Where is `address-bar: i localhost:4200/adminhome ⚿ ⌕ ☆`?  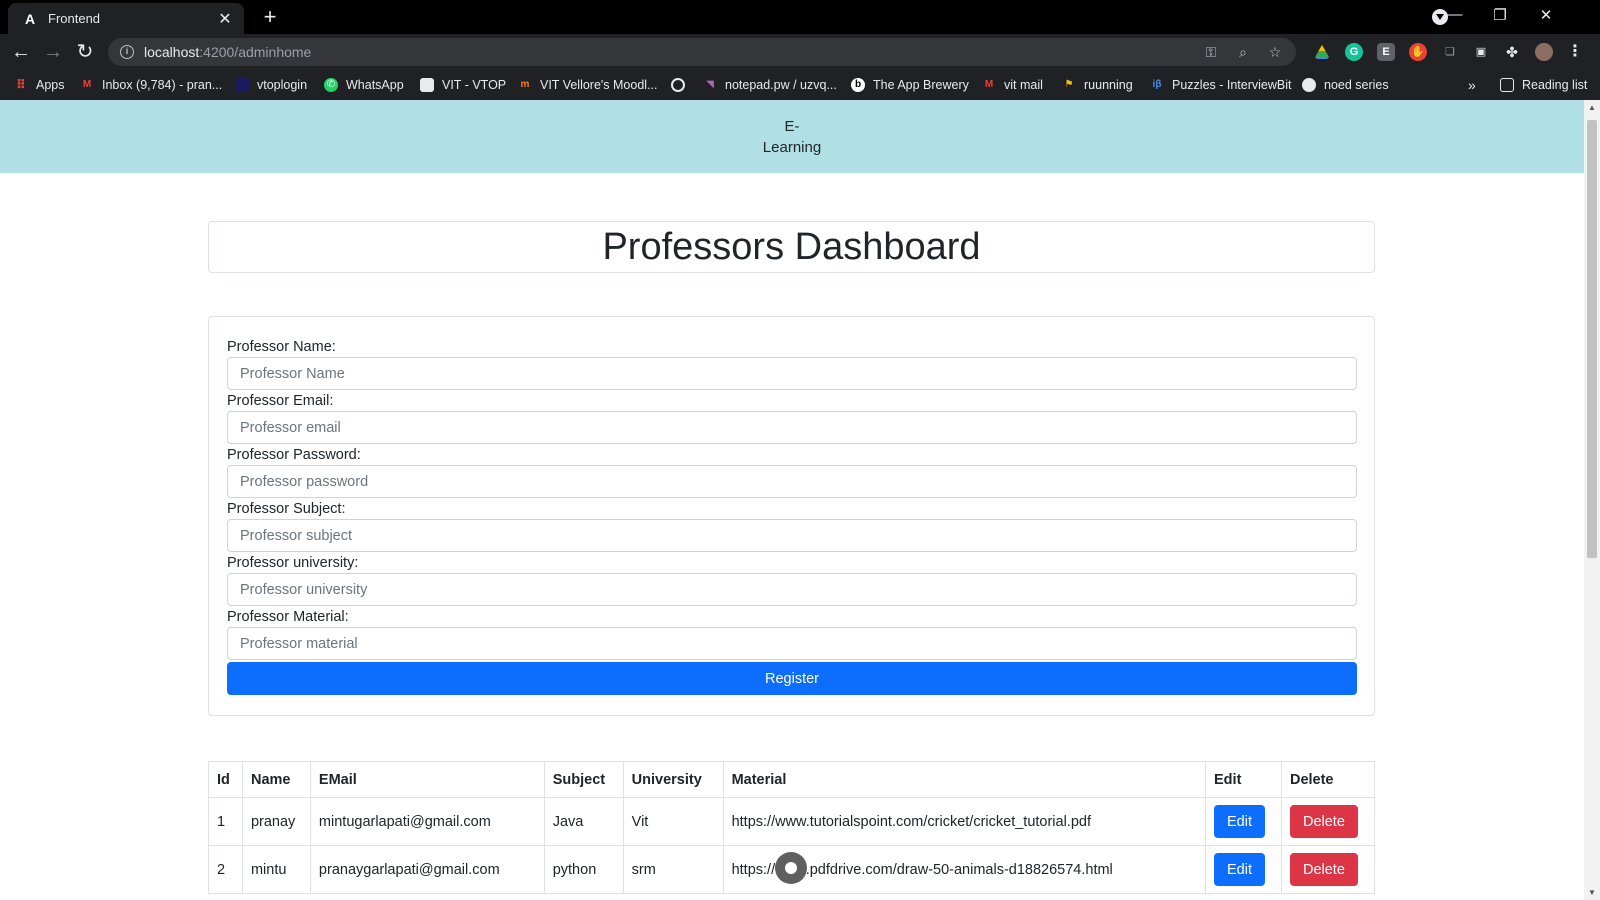 address-bar: i localhost:4200/adminhome ⚿ ⌕ ☆ is located at coordinates (702, 52).